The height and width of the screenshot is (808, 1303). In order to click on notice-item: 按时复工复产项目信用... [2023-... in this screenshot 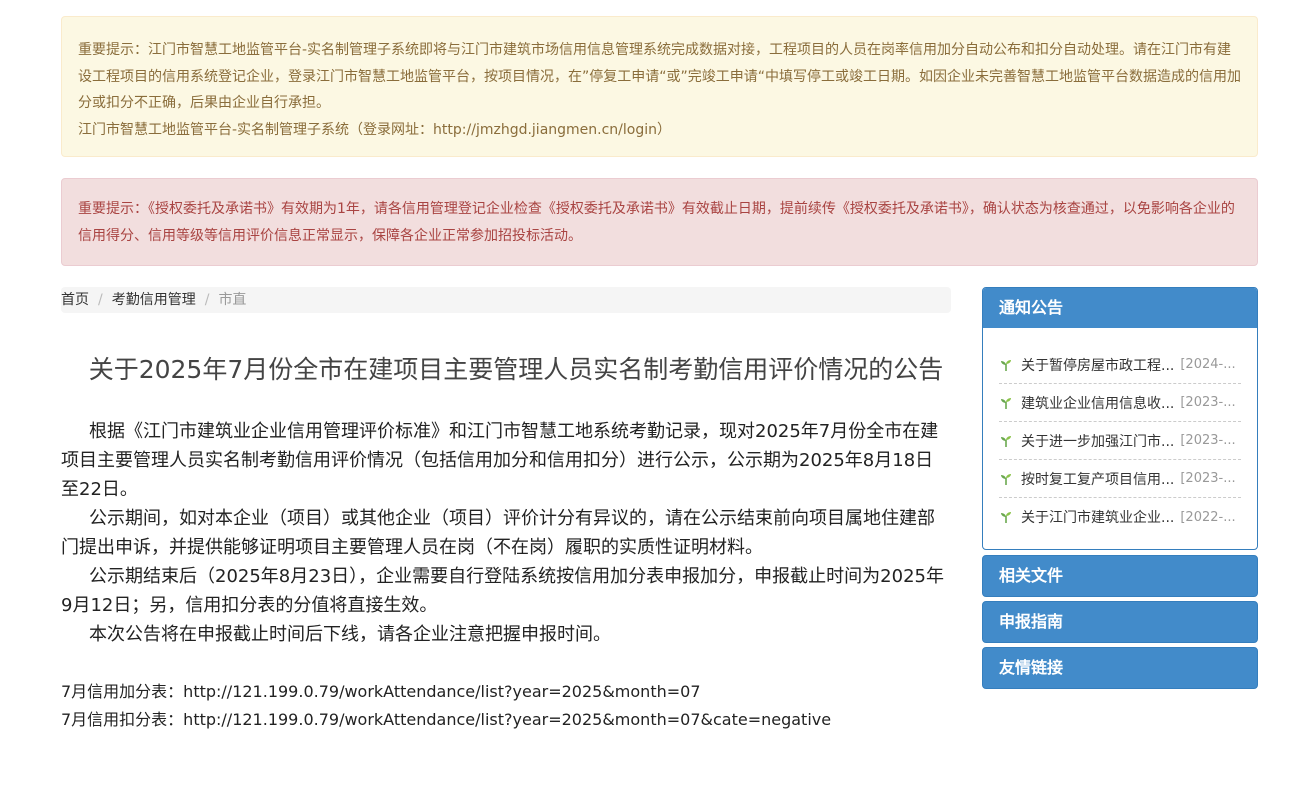, I will do `click(1120, 479)`.